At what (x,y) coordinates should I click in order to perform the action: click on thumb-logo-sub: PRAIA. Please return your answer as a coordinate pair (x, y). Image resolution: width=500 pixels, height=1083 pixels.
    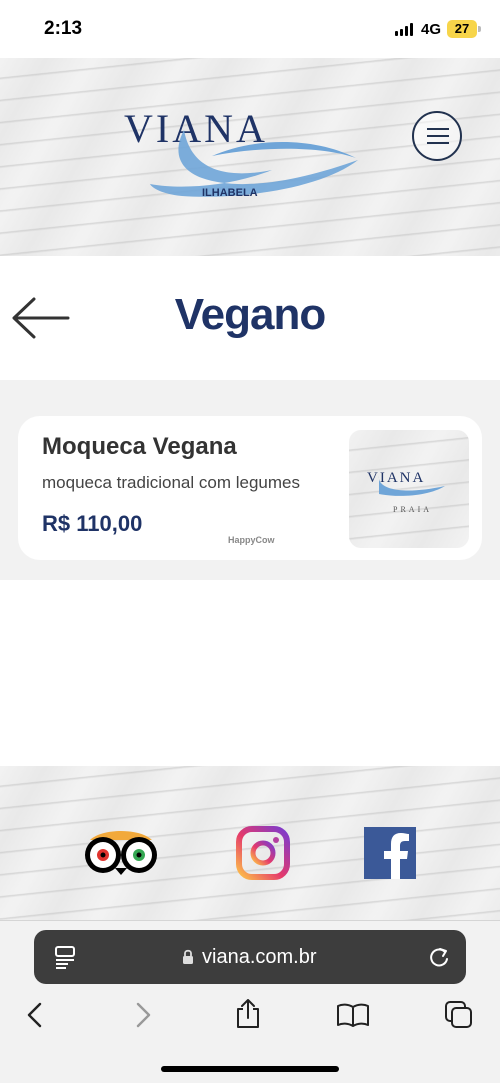
    Looking at the image, I should click on (412, 509).